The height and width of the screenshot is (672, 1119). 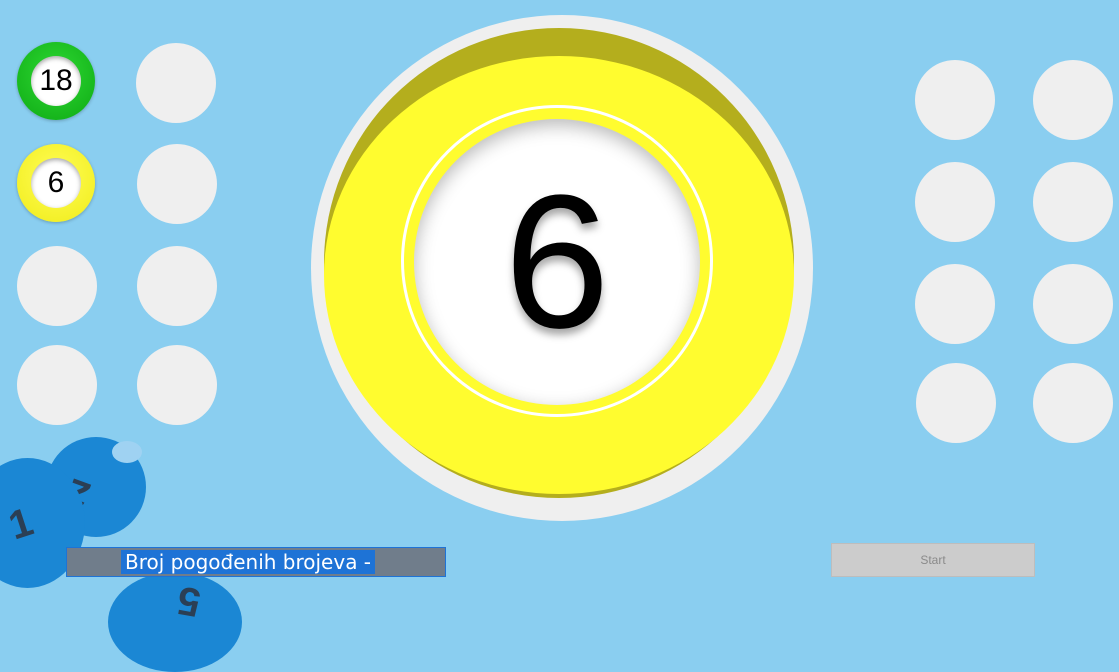 What do you see at coordinates (189, 601) in the screenshot?
I see `decor-ball-number: 5` at bounding box center [189, 601].